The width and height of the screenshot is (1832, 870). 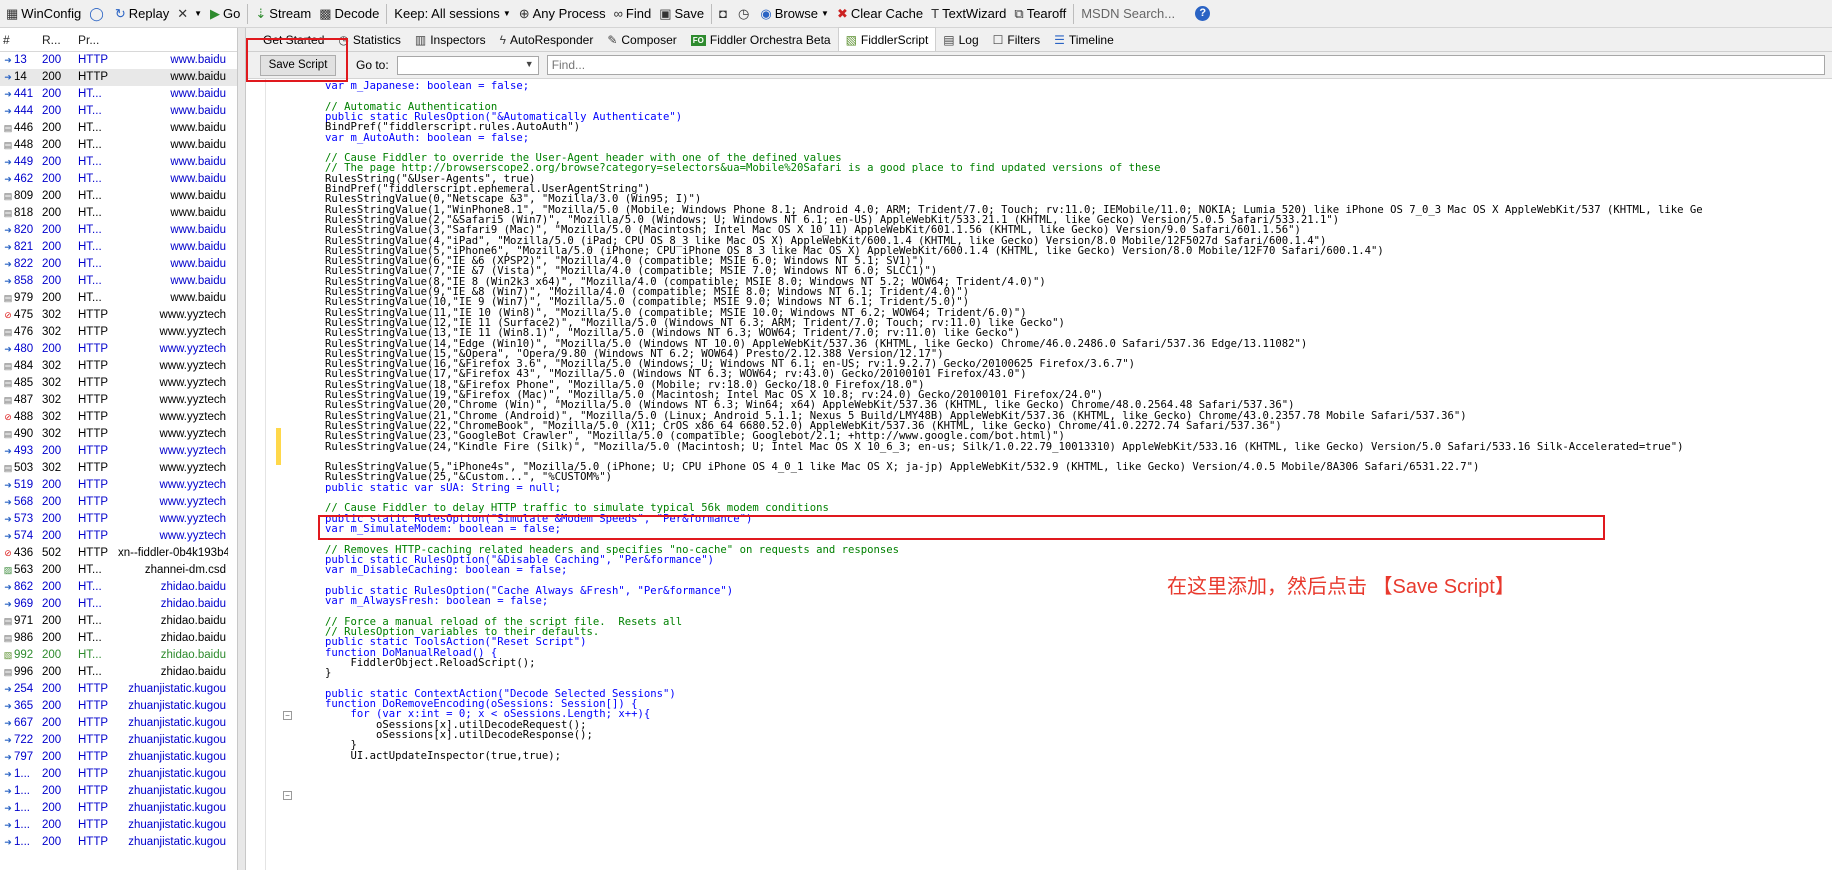 What do you see at coordinates (761, 40) in the screenshot?
I see `tab-fiddler-orchestra-beta: FO Fiddler Orchestra Beta` at bounding box center [761, 40].